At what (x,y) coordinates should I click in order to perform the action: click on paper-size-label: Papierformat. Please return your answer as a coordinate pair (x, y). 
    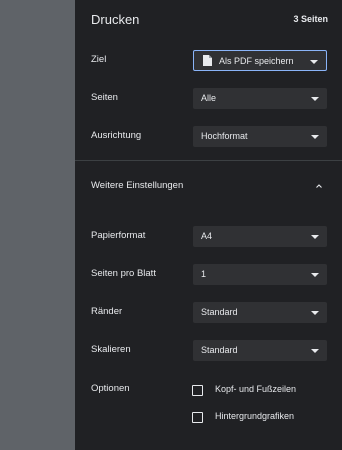
    Looking at the image, I should click on (118, 235).